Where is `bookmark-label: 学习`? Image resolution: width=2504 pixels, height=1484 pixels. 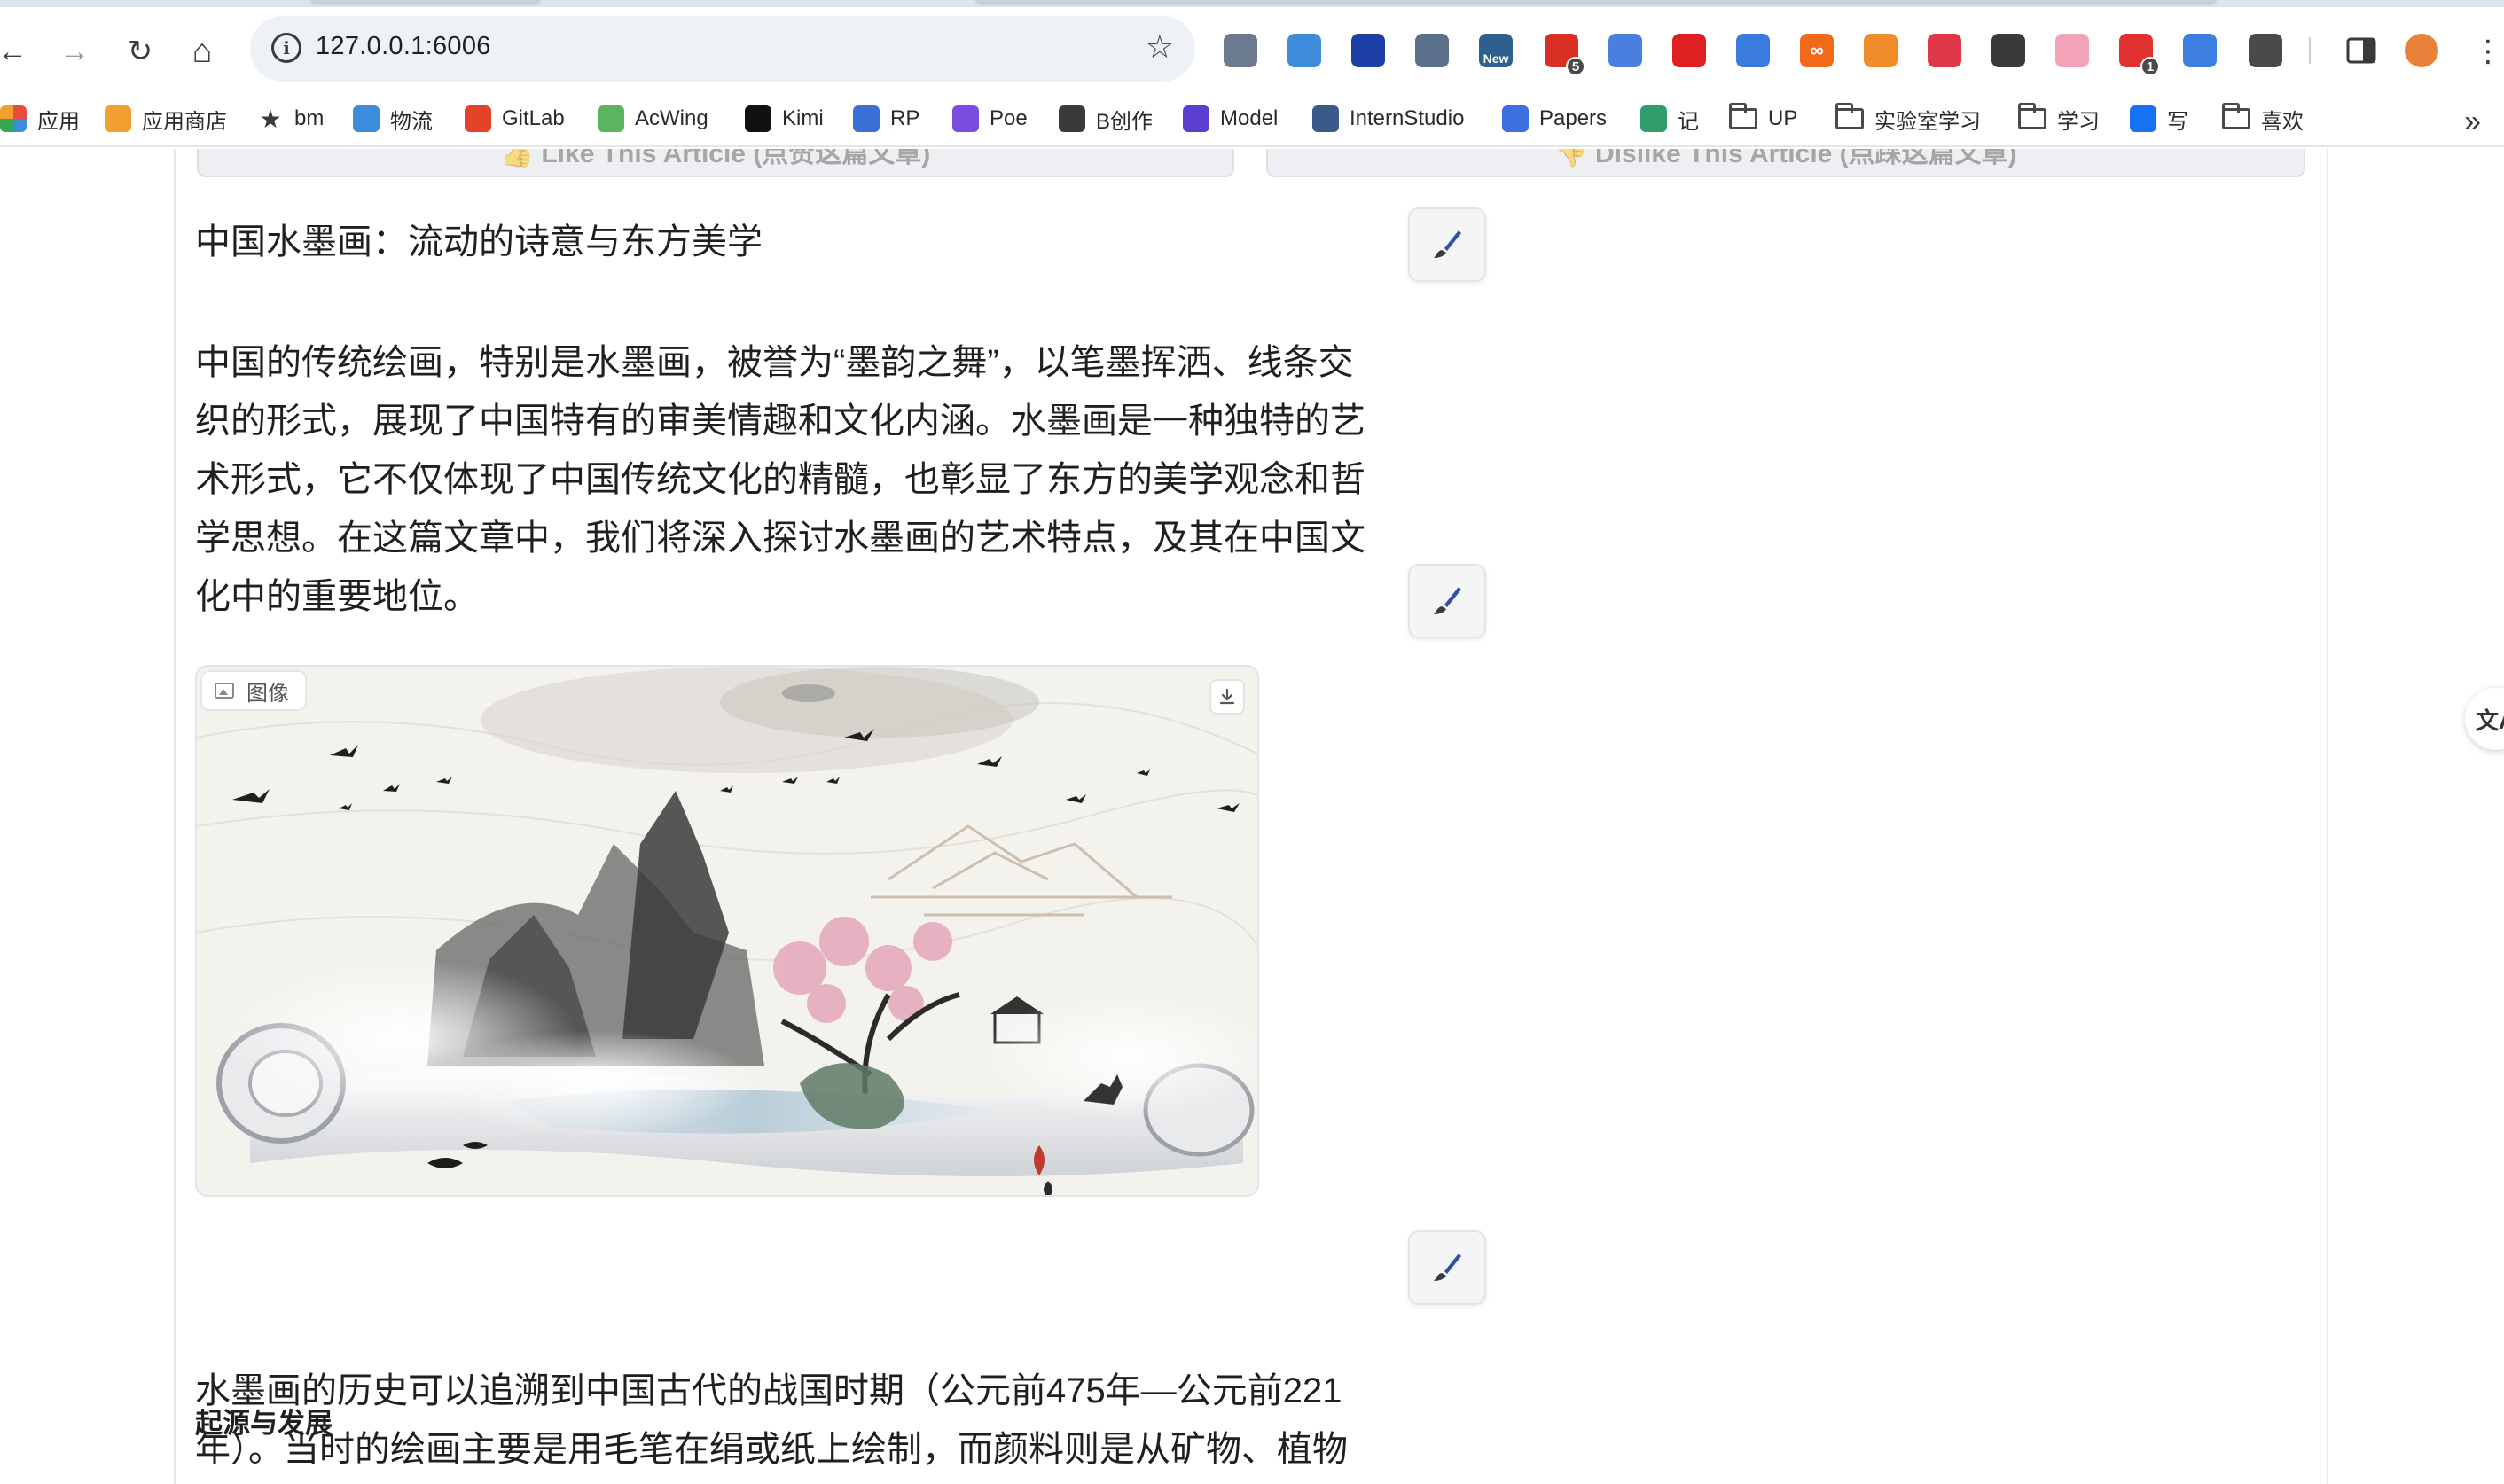 bookmark-label: 学习 is located at coordinates (2079, 121).